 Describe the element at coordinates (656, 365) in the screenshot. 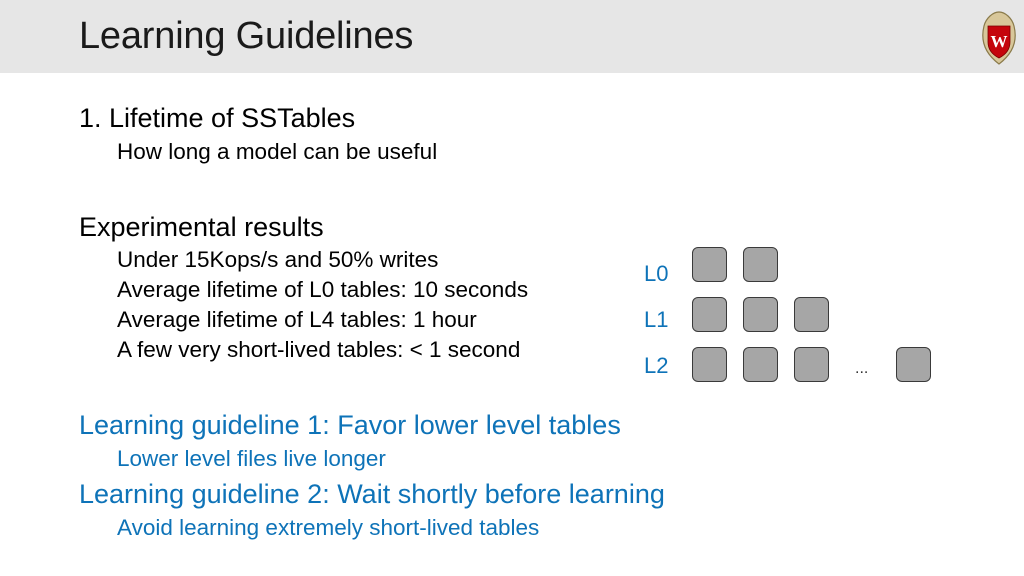

I see `level-label-l2: L2` at that location.